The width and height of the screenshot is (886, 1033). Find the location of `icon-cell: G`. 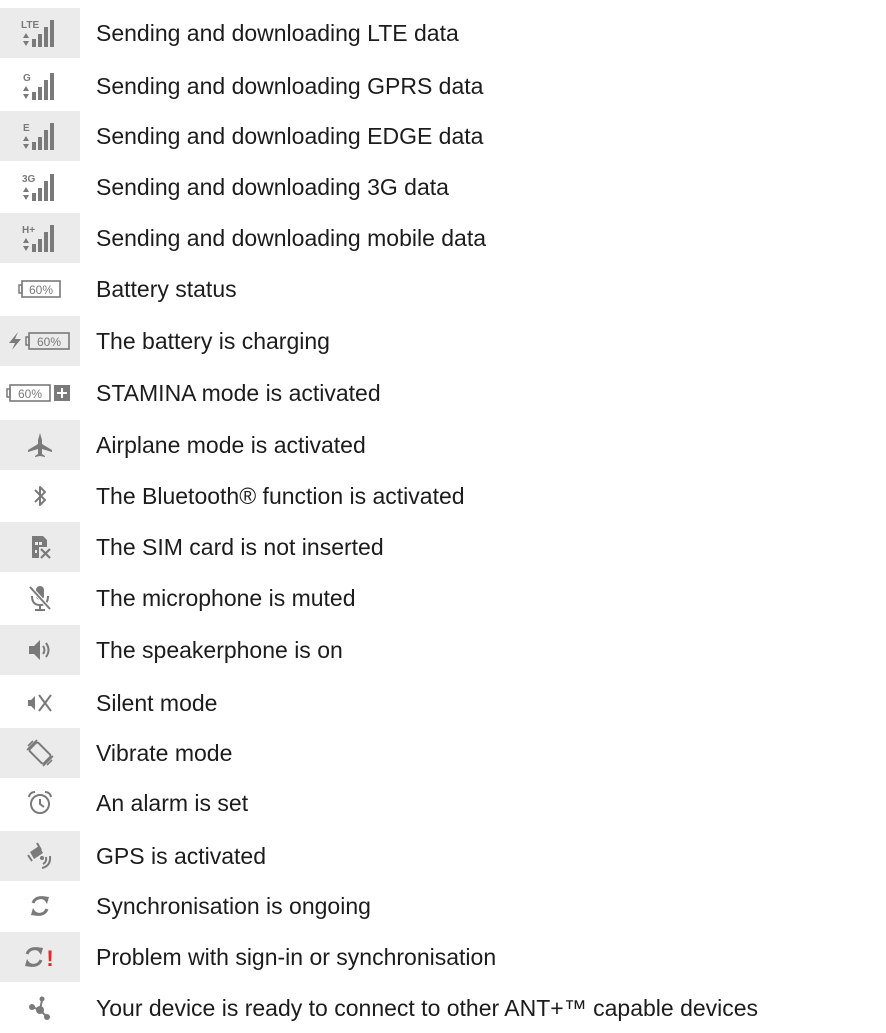

icon-cell: G is located at coordinates (40, 86).